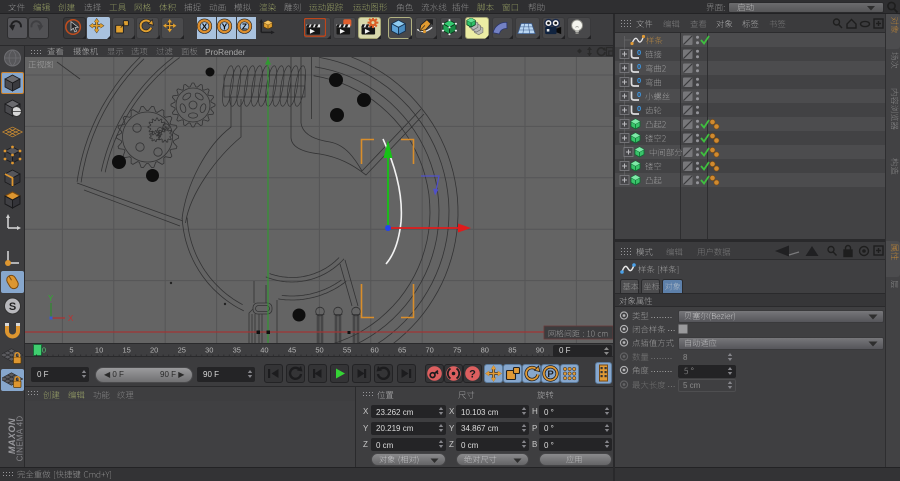 The height and width of the screenshot is (481, 900). What do you see at coordinates (550, 374) in the screenshot?
I see `svg-text: P` at bounding box center [550, 374].